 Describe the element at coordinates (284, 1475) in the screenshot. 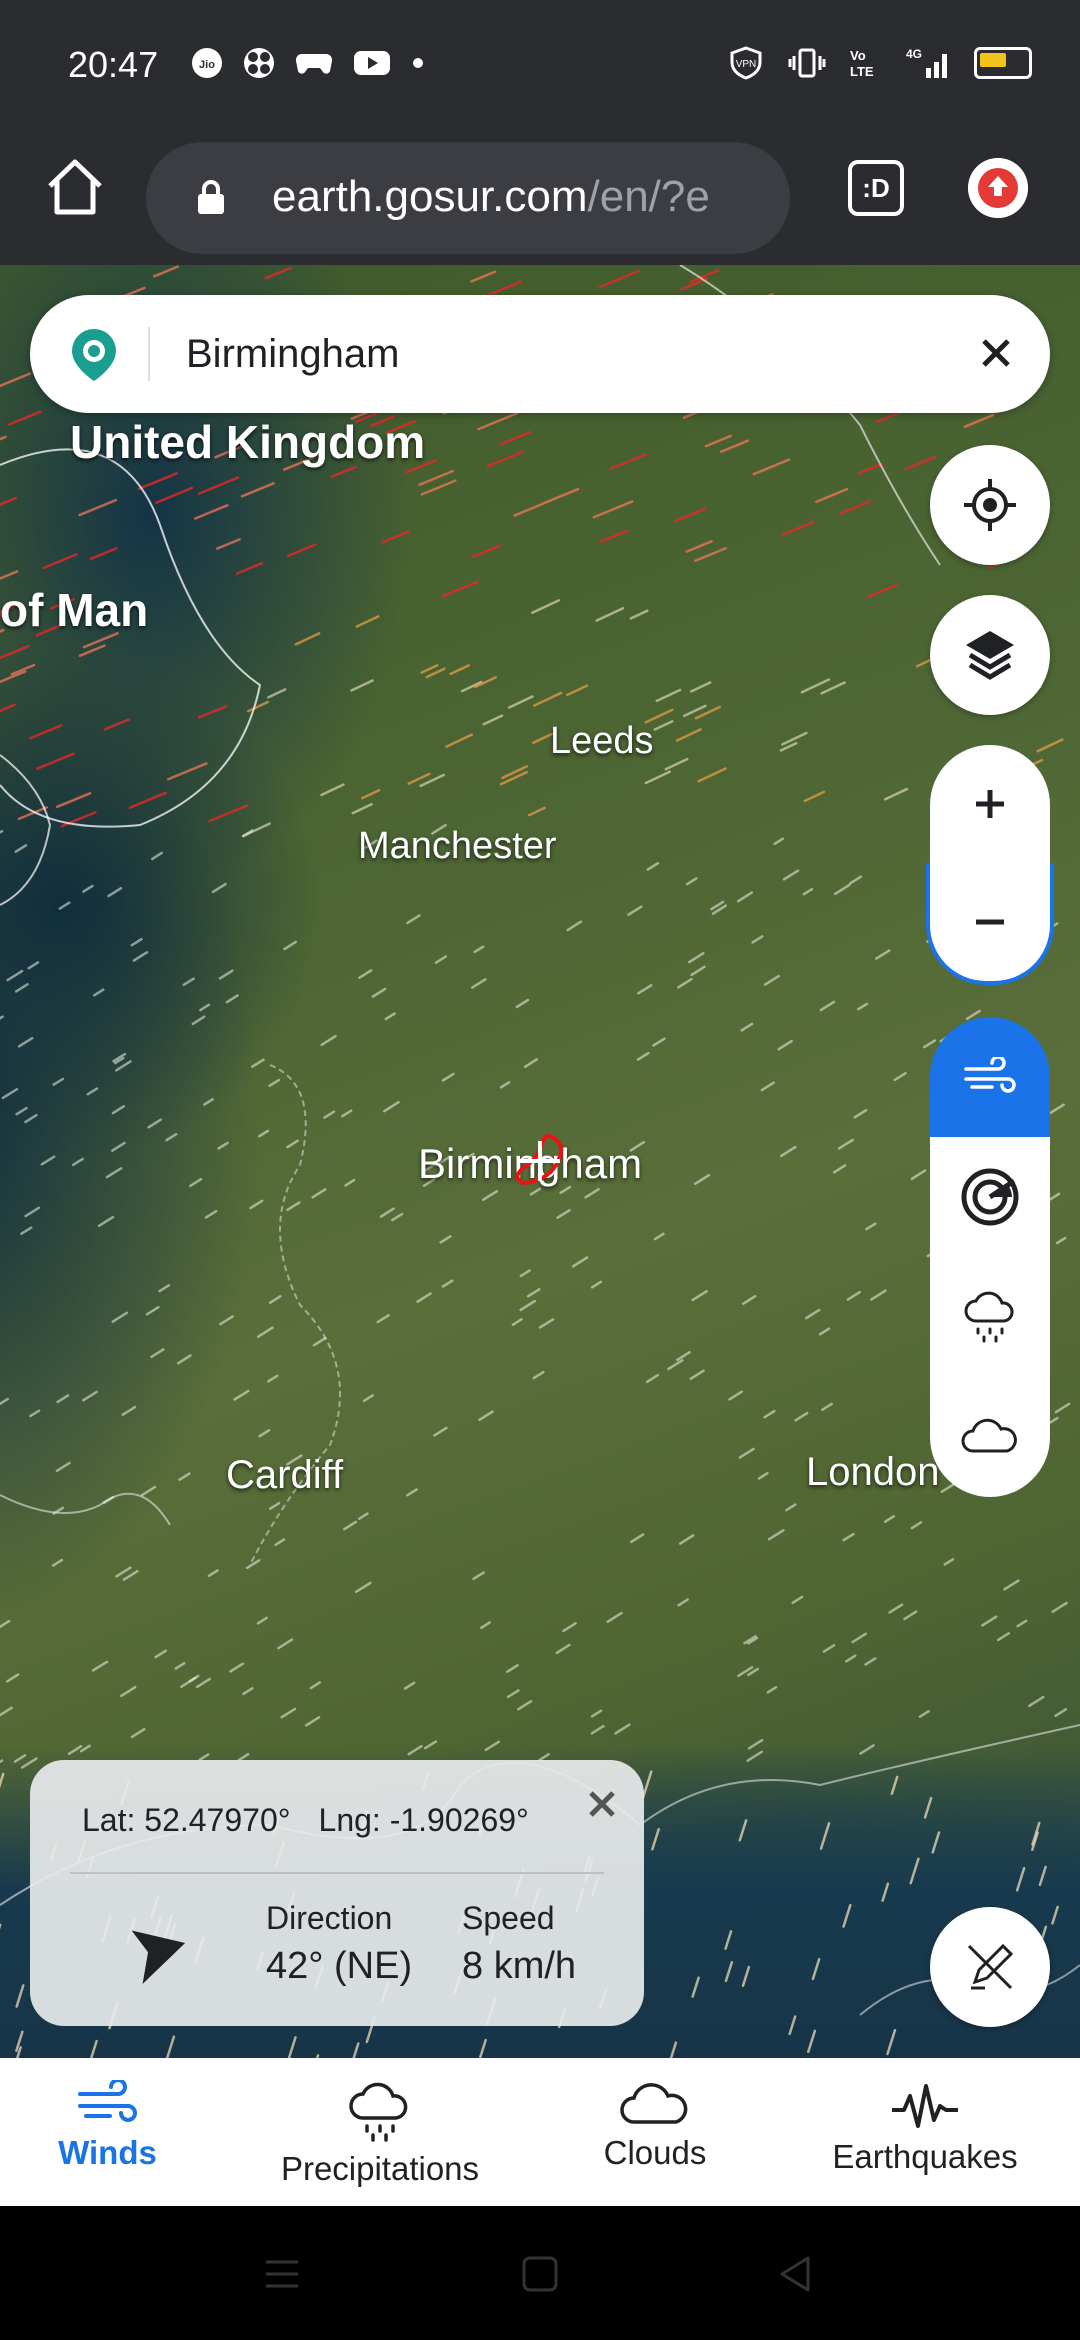

I see `map-label-cardiff: Cardiff` at that location.